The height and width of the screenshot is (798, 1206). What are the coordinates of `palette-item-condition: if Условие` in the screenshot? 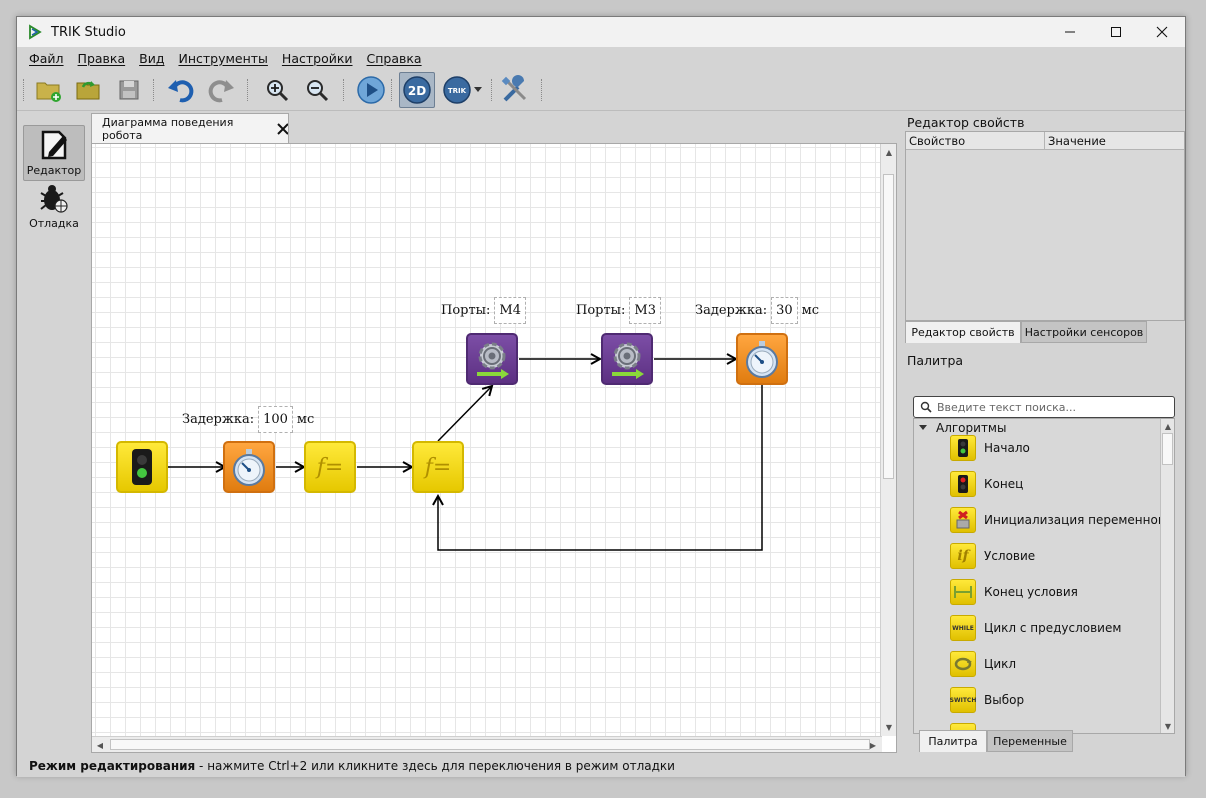 It's located at (992, 556).